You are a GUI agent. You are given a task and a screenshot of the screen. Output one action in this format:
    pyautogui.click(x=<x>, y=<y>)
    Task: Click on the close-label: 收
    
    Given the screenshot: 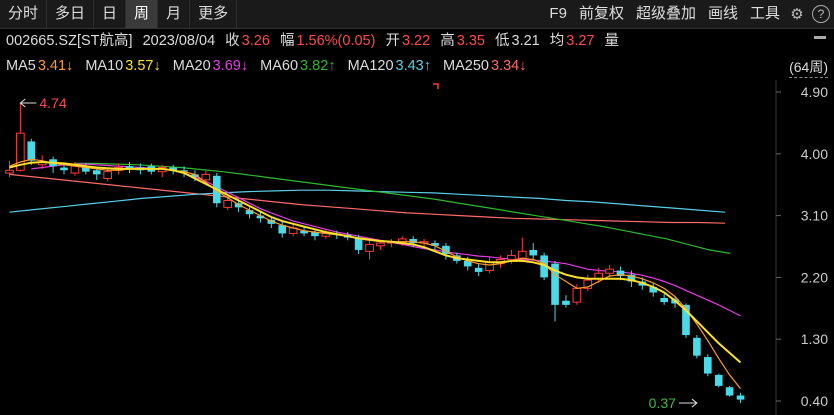 What is the action you would take?
    pyautogui.click(x=232, y=41)
    